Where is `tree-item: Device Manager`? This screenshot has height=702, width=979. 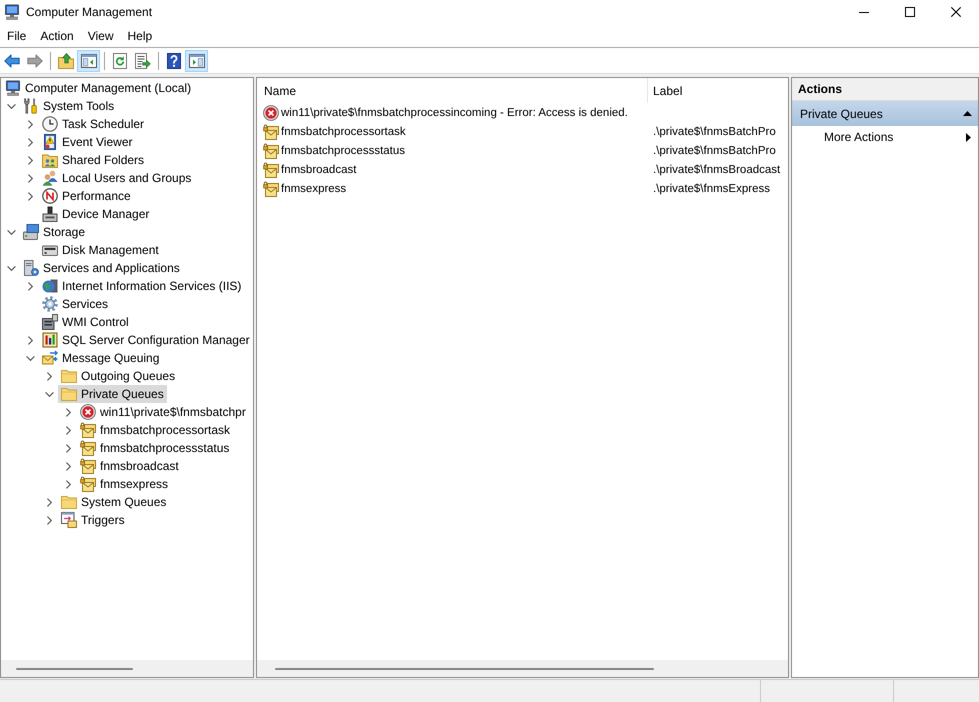
tree-item: Device Manager is located at coordinates (95, 214).